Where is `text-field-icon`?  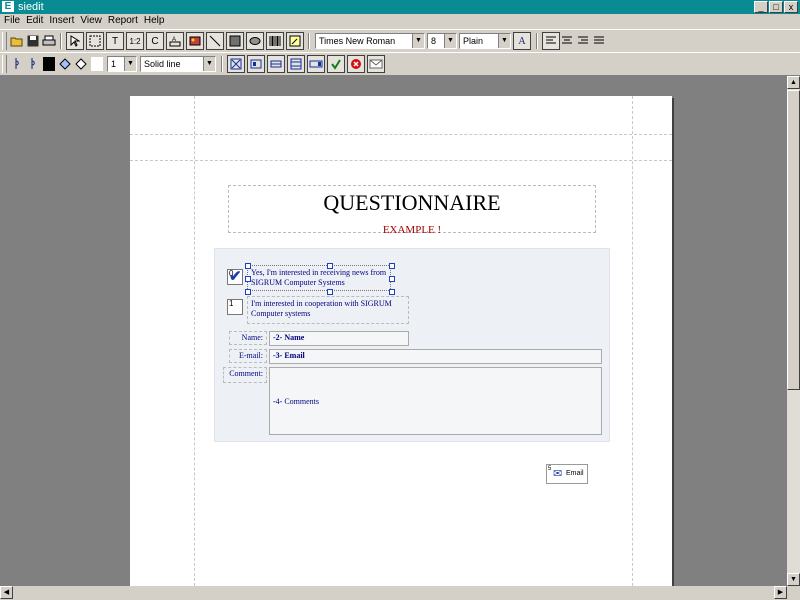
text-field-icon is located at coordinates (276, 64).